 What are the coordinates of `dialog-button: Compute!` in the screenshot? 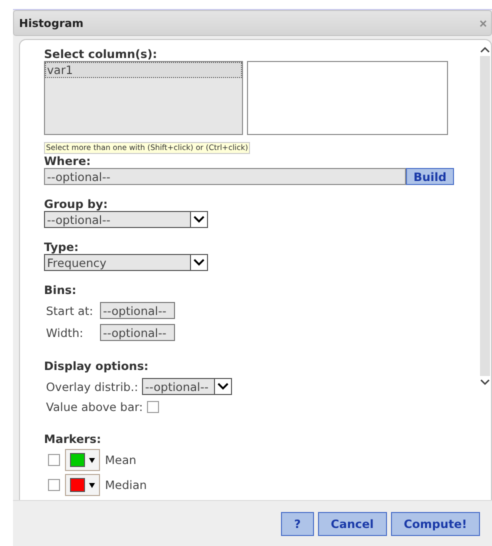 It's located at (435, 524).